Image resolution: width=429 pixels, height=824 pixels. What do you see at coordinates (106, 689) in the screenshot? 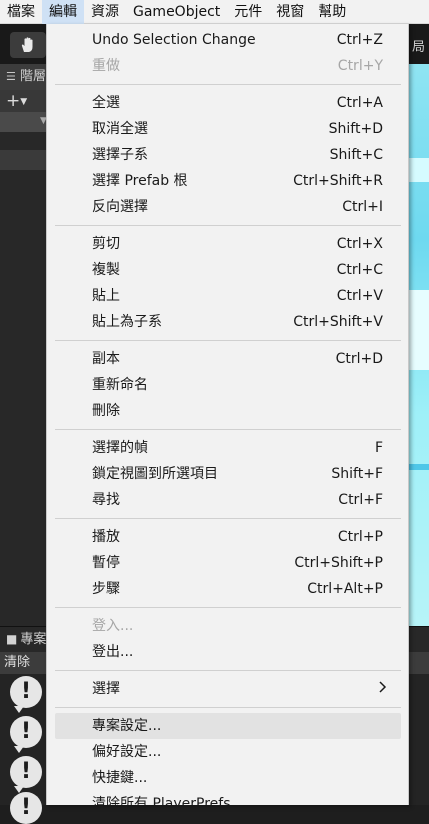
I see `menu-item-label: 選擇` at bounding box center [106, 689].